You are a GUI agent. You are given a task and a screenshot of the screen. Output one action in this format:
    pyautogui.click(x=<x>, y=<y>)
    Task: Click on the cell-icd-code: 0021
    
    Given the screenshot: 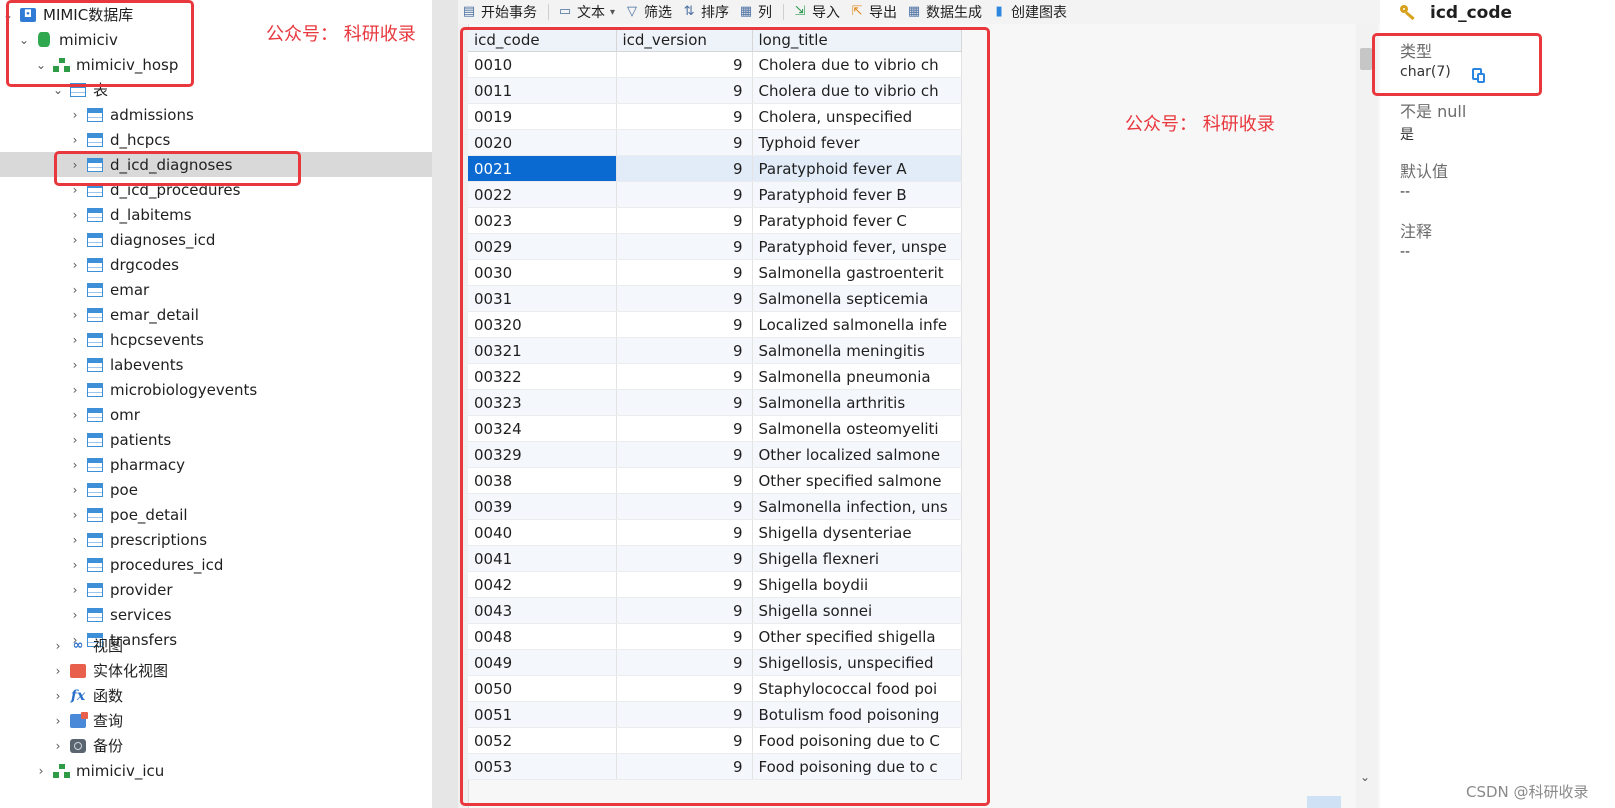 What is the action you would take?
    pyautogui.click(x=542, y=168)
    